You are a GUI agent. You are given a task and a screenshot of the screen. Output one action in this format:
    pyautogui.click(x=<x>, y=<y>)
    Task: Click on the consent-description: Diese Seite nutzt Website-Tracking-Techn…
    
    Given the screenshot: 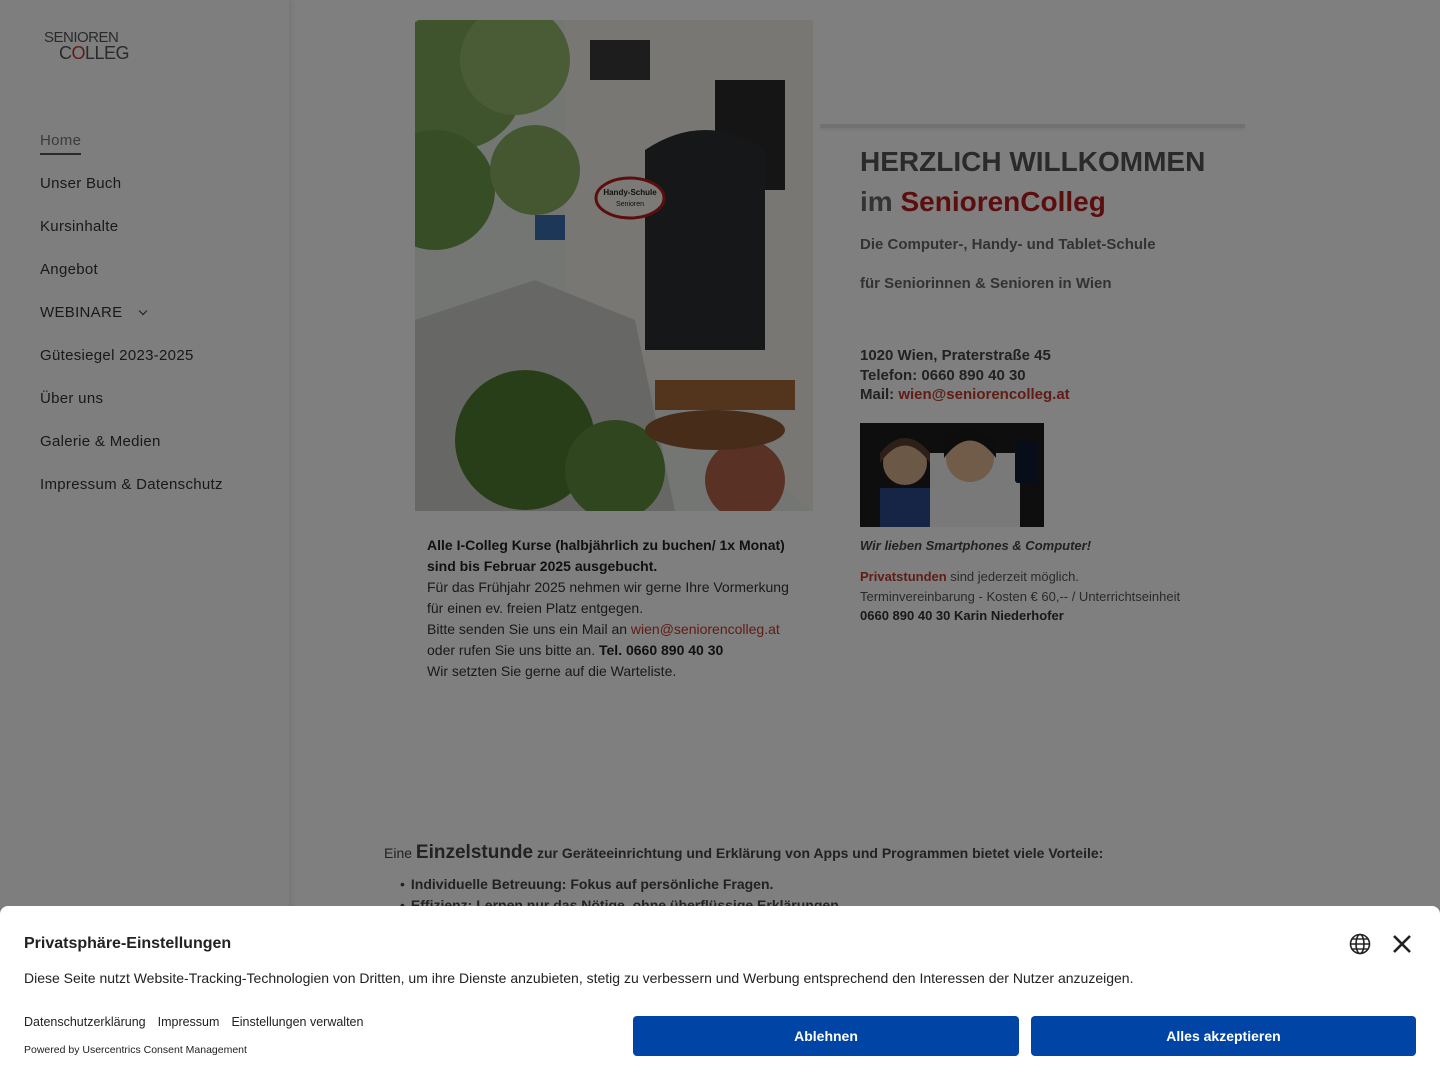 What is the action you would take?
    pyautogui.click(x=579, y=978)
    